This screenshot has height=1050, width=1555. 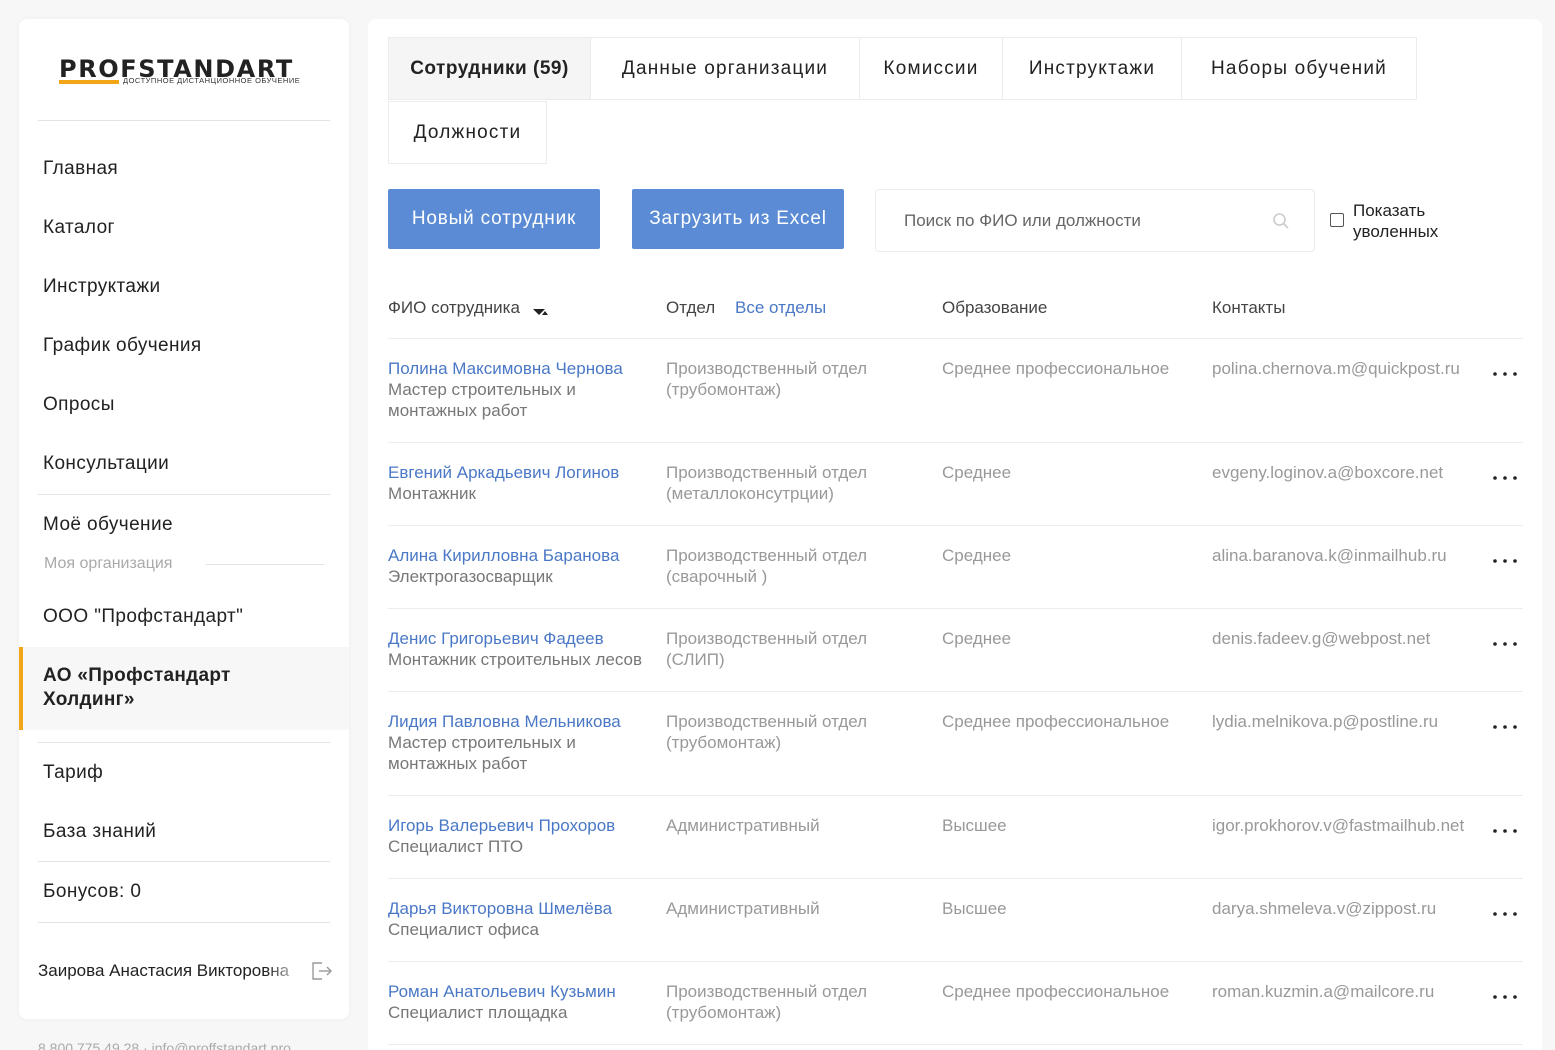 What do you see at coordinates (767, 566) in the screenshot?
I see `employee-department: Производственный отдел (сварочный )` at bounding box center [767, 566].